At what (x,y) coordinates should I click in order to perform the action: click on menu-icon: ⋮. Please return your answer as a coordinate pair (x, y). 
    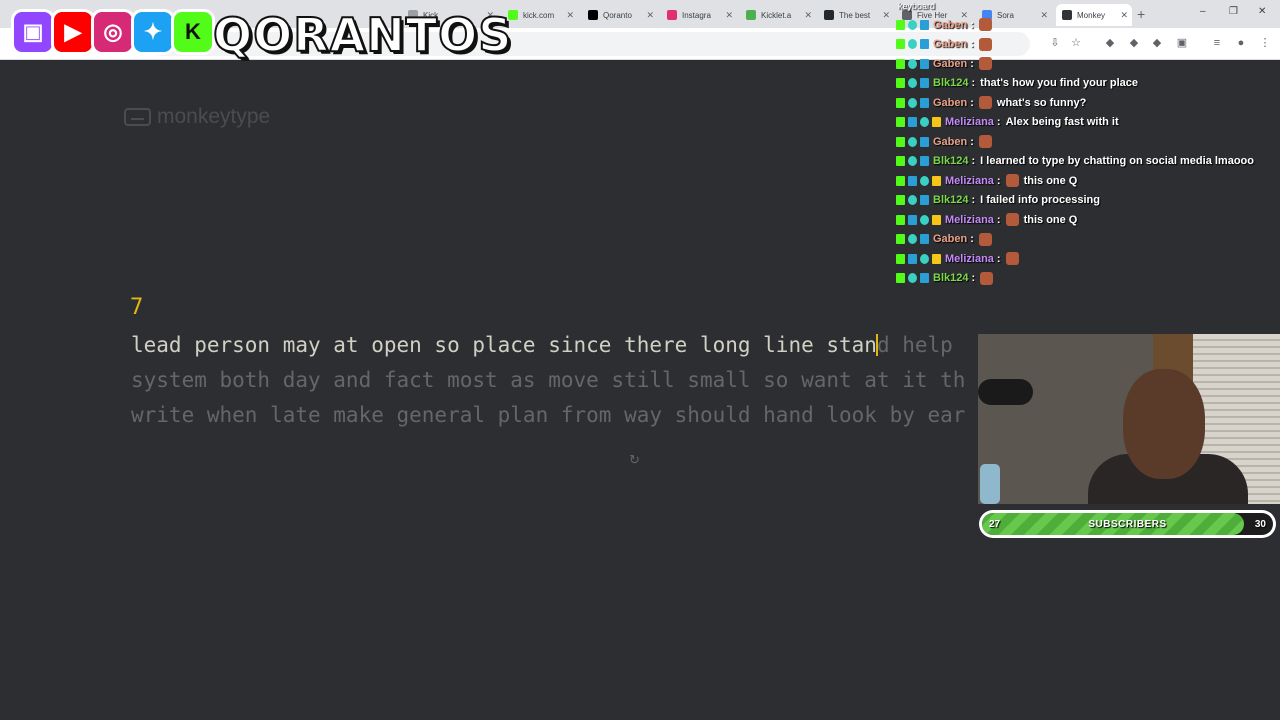
    Looking at the image, I should click on (1265, 43).